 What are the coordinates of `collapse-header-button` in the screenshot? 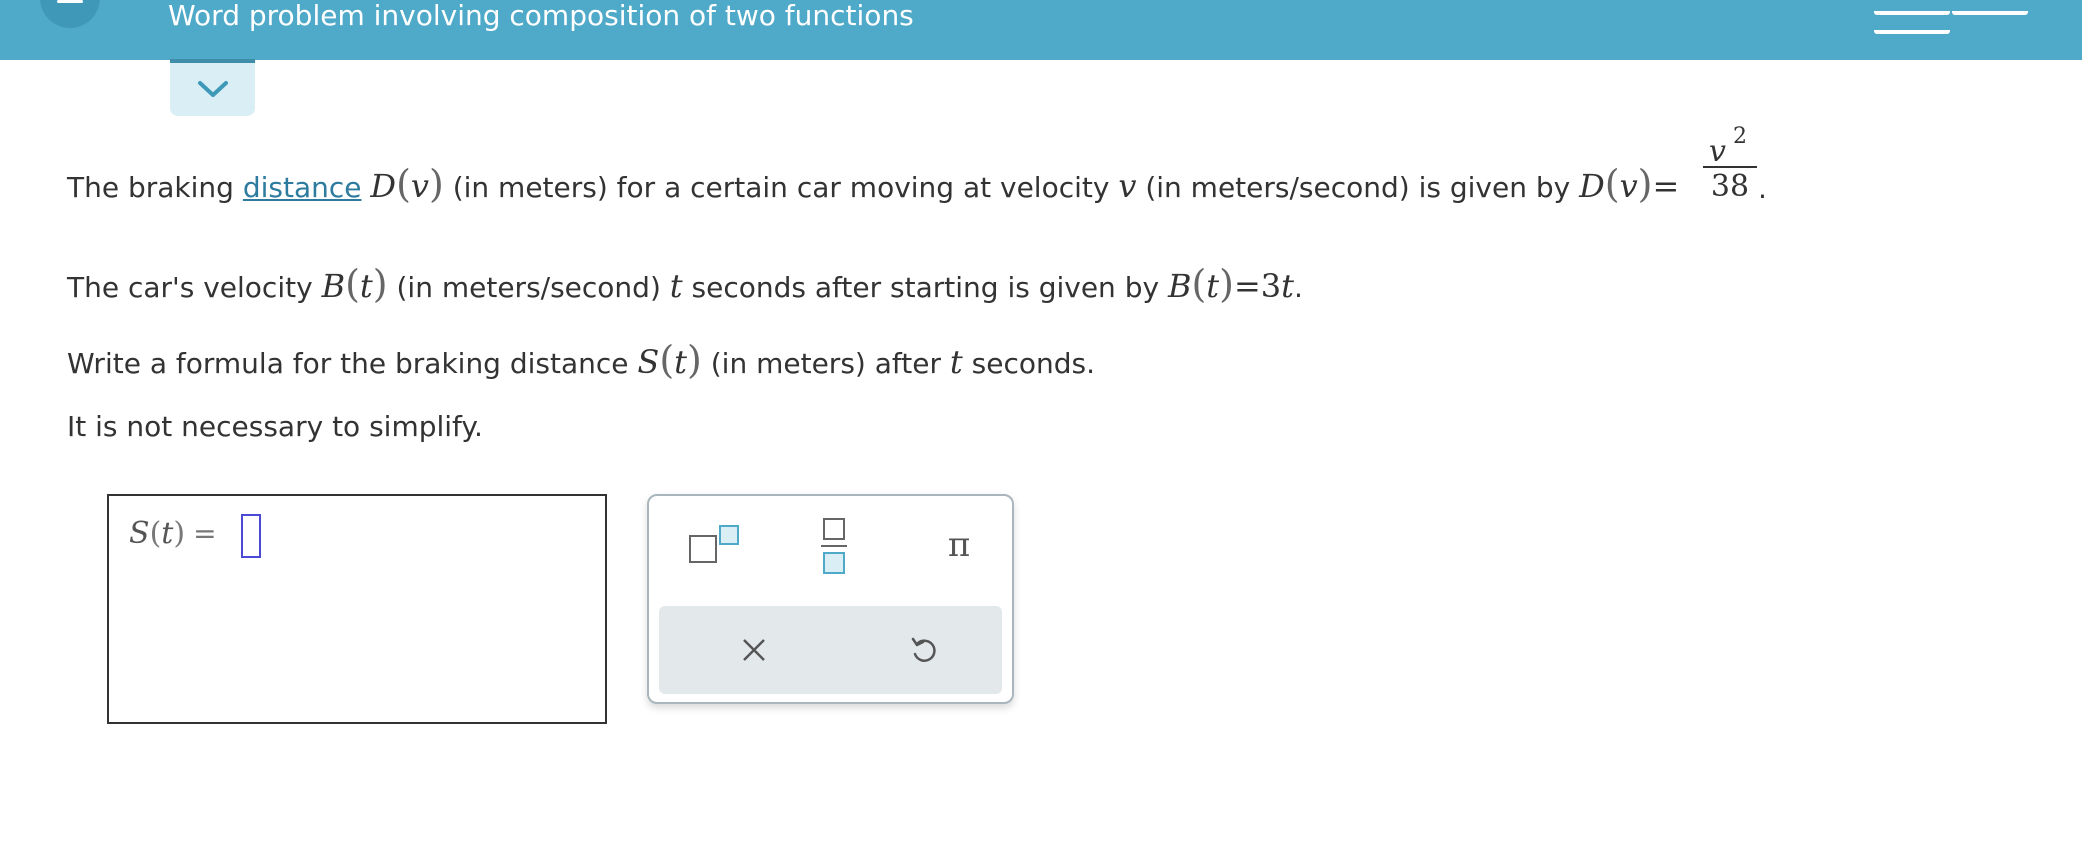 It's located at (212, 87).